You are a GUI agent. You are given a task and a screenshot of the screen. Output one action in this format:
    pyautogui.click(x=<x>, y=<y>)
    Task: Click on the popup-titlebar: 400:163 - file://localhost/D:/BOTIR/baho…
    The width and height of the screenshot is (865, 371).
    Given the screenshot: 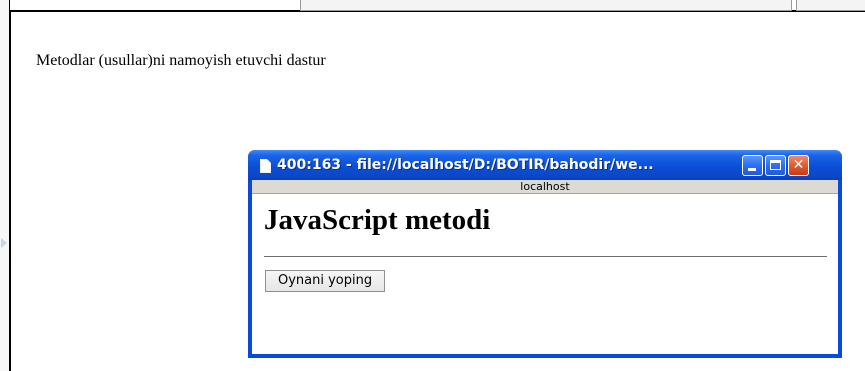 What is the action you would take?
    pyautogui.click(x=545, y=165)
    